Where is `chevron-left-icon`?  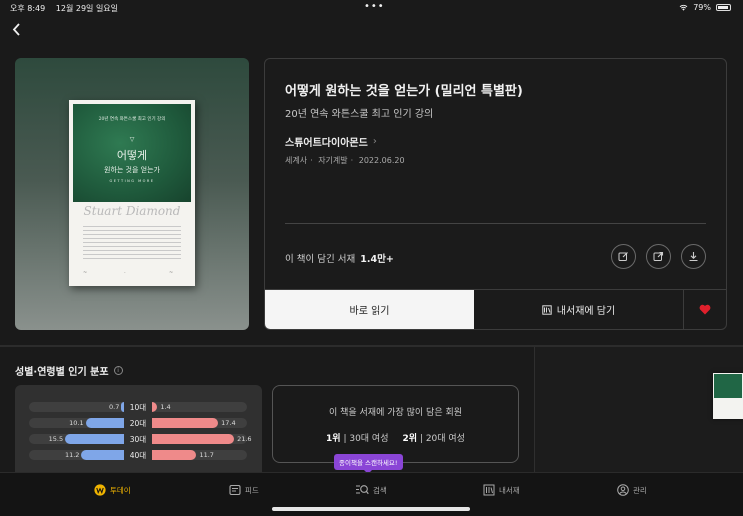 chevron-left-icon is located at coordinates (16, 29).